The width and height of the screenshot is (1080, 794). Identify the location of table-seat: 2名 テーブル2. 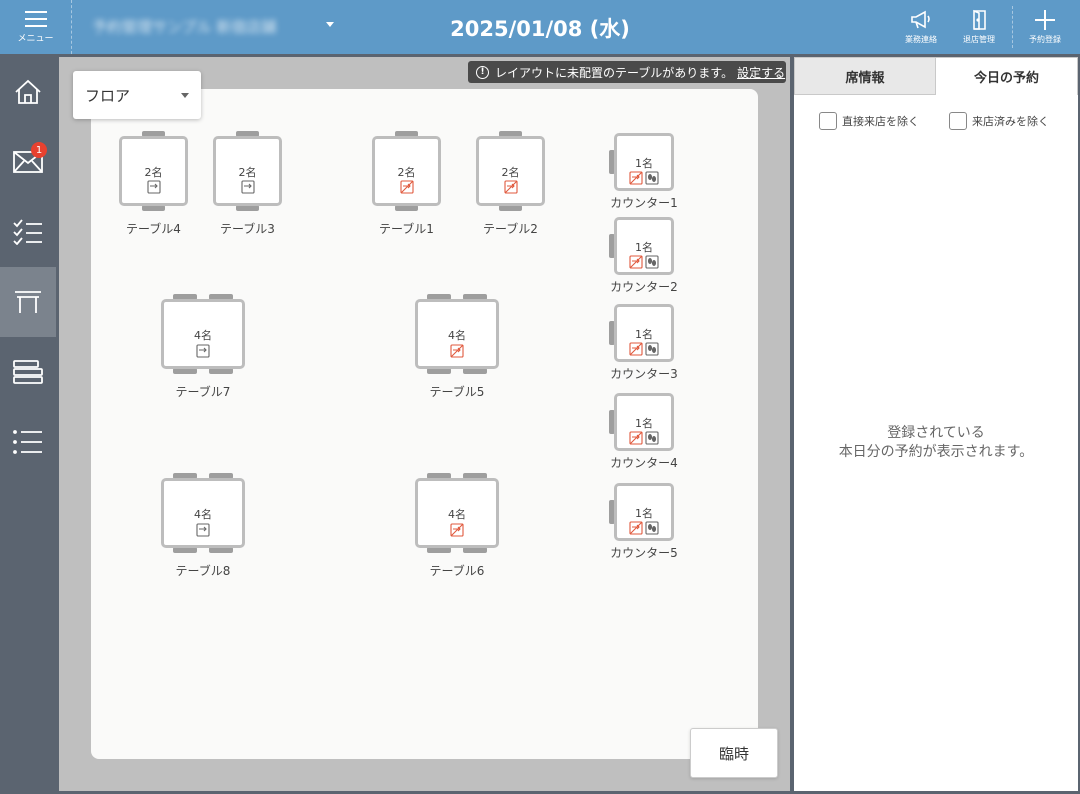
(510, 183).